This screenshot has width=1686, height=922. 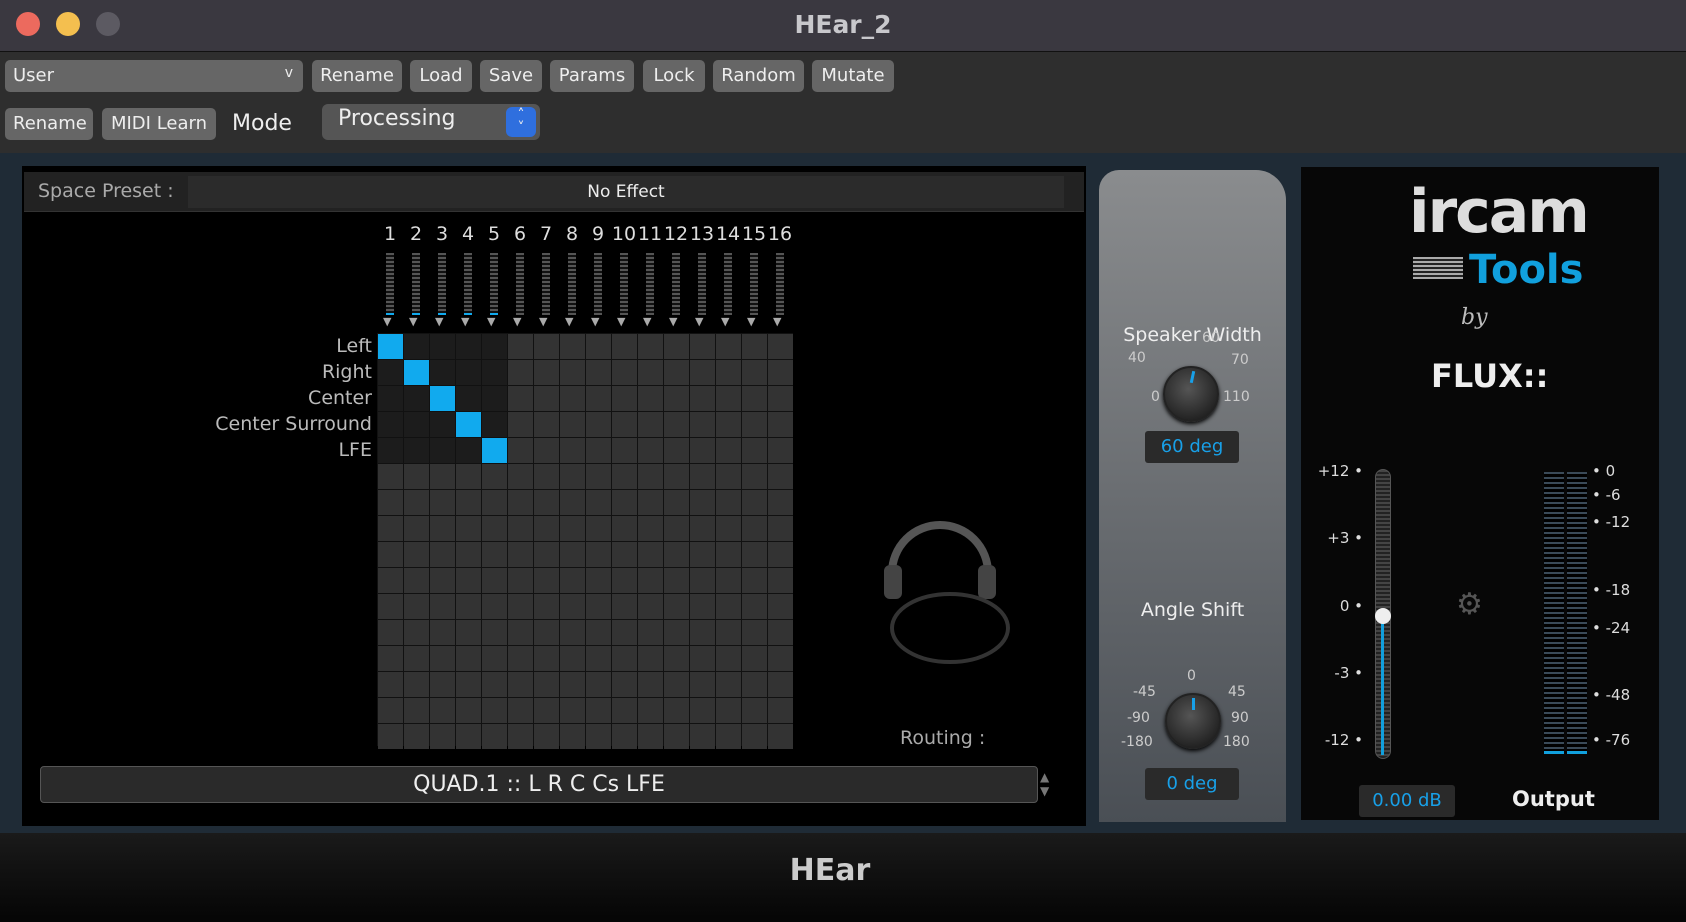 I want to click on speaker-width-knob, so click(x=1191, y=394).